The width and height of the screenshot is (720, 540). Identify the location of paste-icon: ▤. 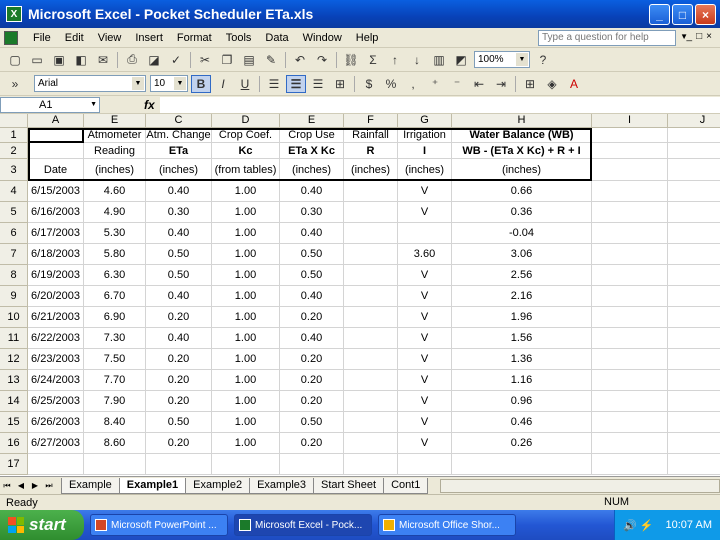
(249, 60).